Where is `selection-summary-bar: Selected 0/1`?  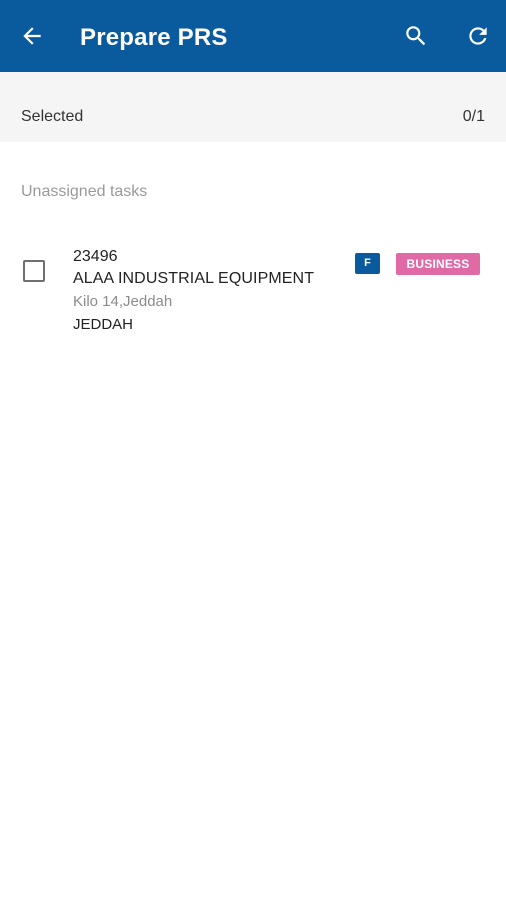 selection-summary-bar: Selected 0/1 is located at coordinates (253, 107).